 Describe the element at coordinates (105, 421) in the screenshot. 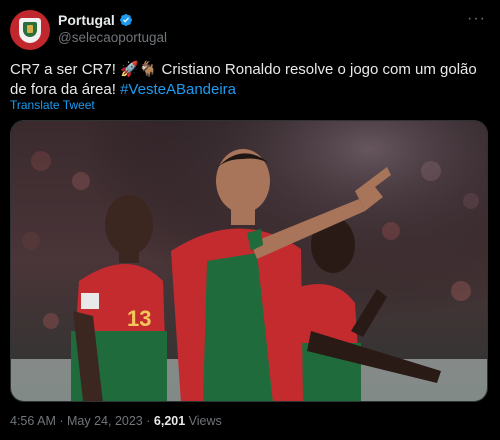

I see `tweet-date: May 24, 2023` at that location.